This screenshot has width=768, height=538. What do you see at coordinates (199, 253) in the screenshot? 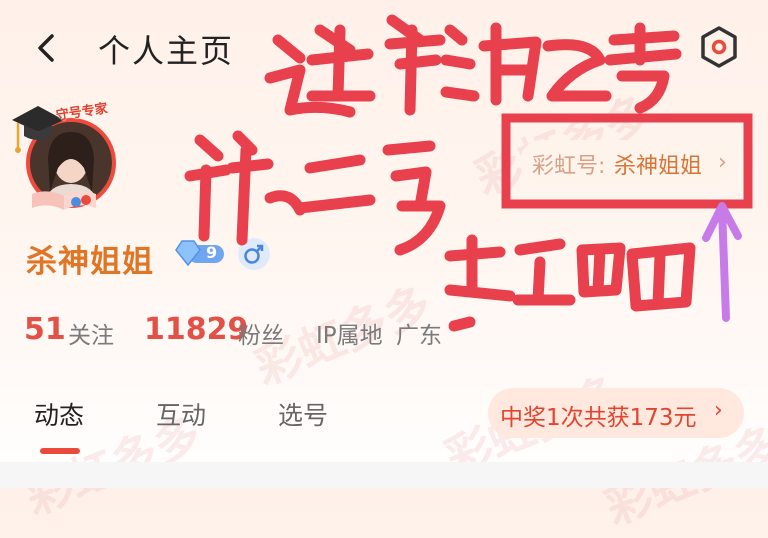
I see `diamond-level-icon` at bounding box center [199, 253].